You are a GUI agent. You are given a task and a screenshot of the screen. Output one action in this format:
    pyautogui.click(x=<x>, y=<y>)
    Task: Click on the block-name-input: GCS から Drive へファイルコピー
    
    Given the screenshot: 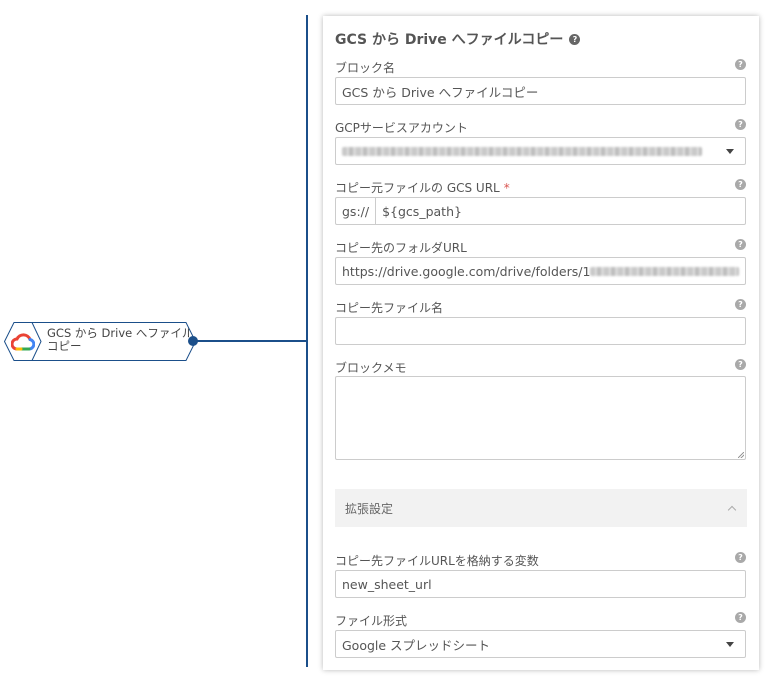 What is the action you would take?
    pyautogui.click(x=540, y=91)
    